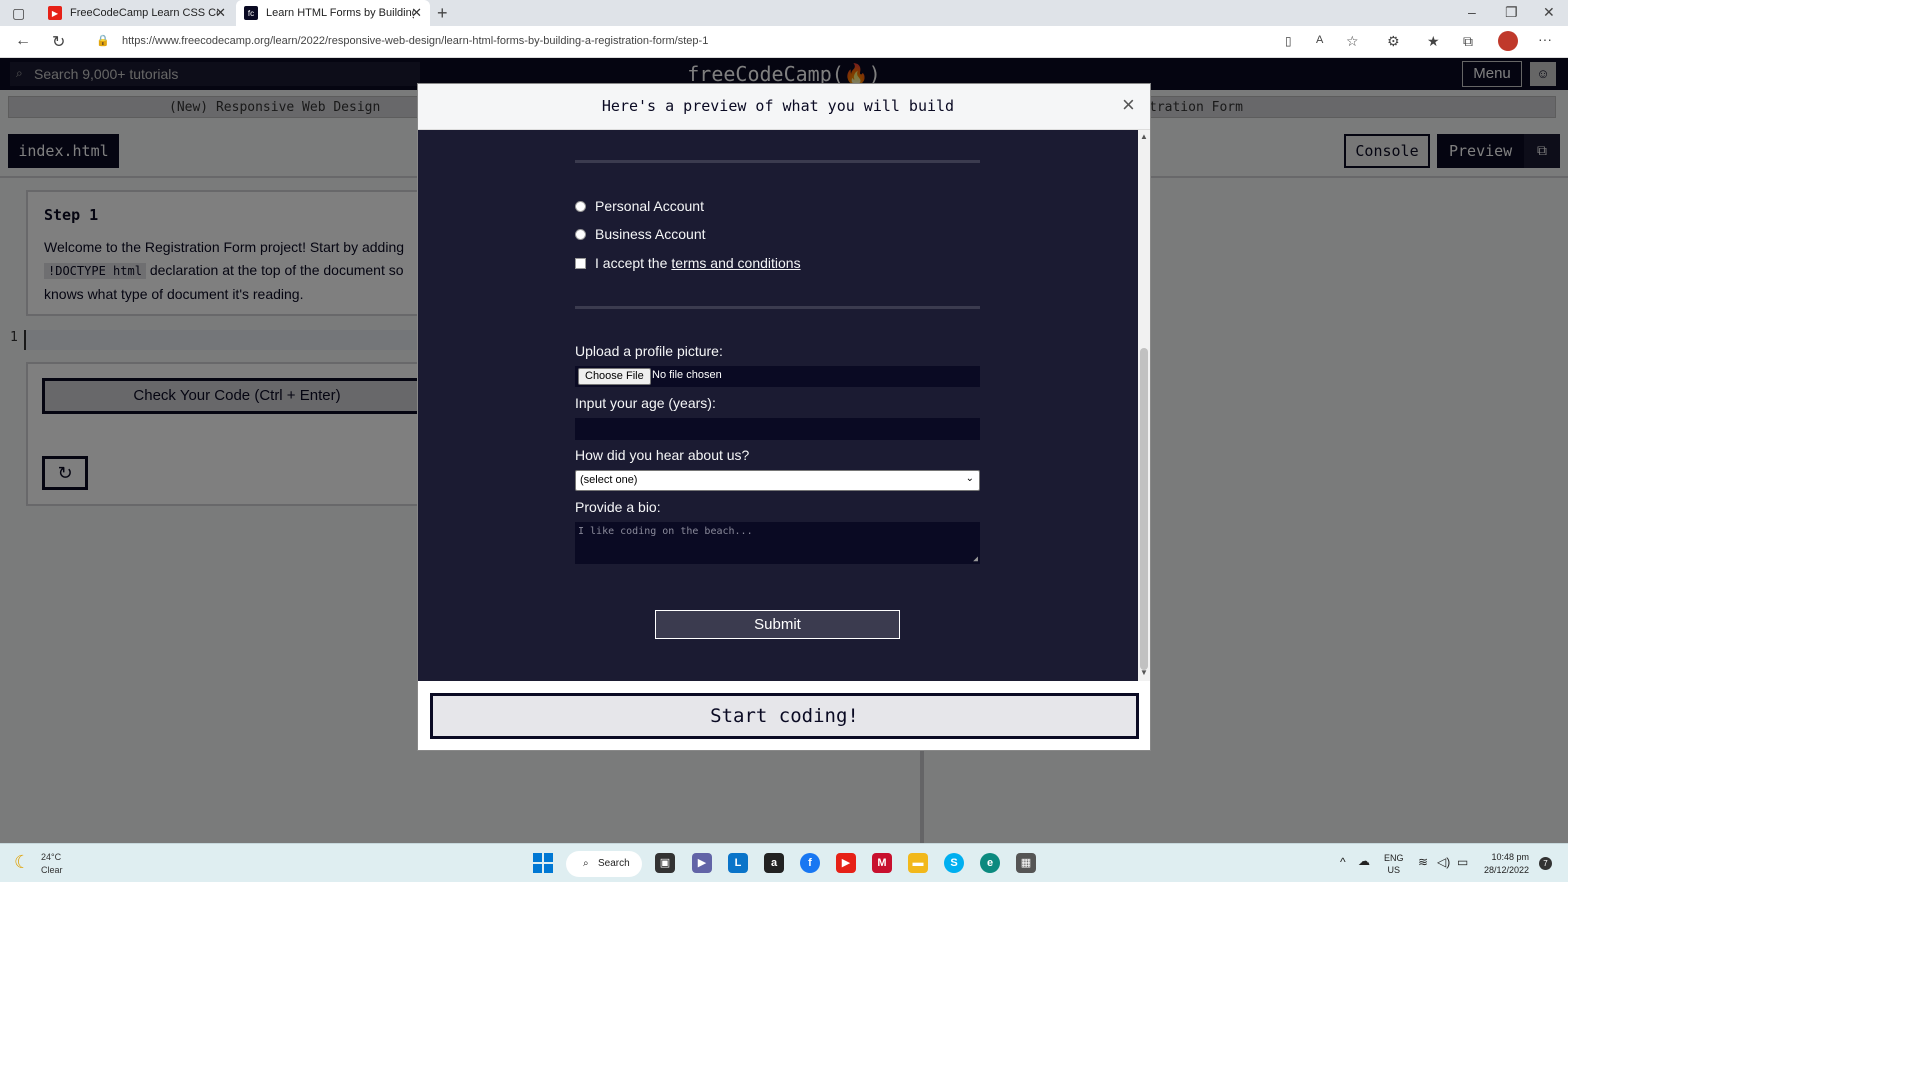 The width and height of the screenshot is (1920, 1080). What do you see at coordinates (649, 351) in the screenshot?
I see `upload-label: Upload a profile picture:` at bounding box center [649, 351].